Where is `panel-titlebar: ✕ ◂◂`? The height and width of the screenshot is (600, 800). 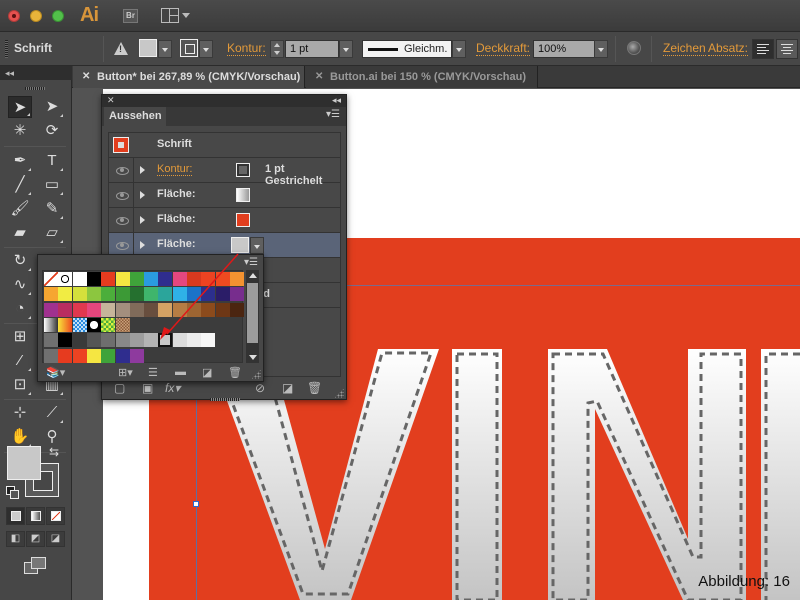 panel-titlebar: ✕ ◂◂ is located at coordinates (224, 101).